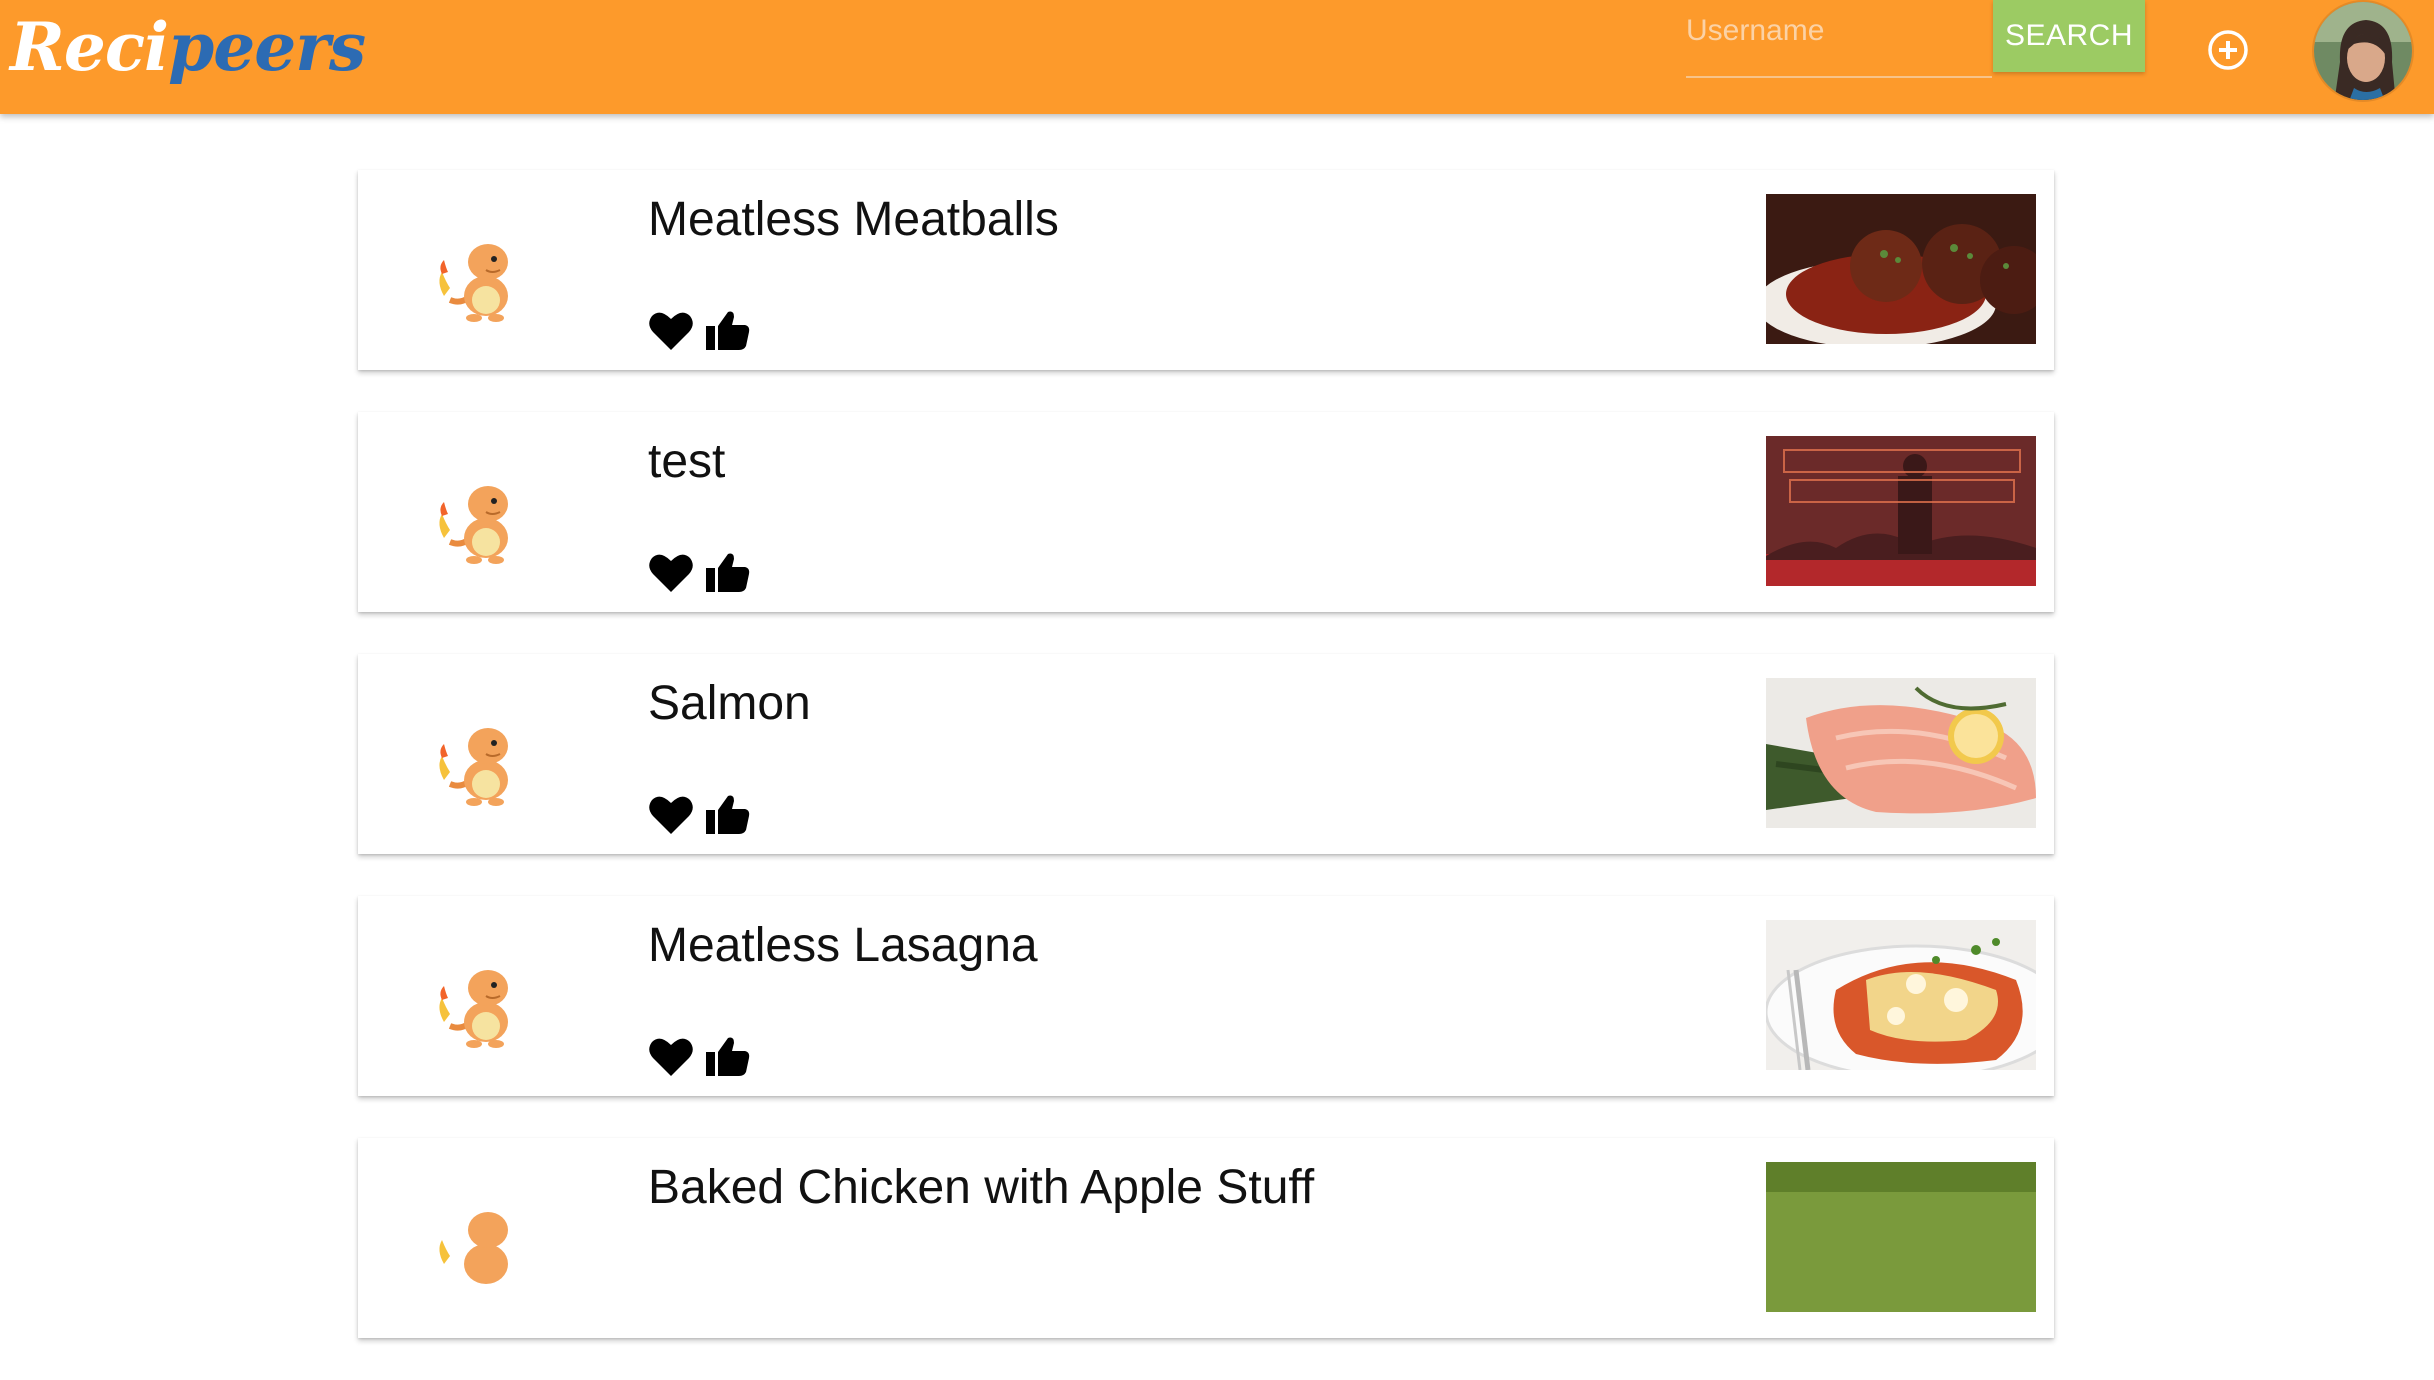 This screenshot has height=1380, width=2434. I want to click on plus-circle-icon, so click(2228, 50).